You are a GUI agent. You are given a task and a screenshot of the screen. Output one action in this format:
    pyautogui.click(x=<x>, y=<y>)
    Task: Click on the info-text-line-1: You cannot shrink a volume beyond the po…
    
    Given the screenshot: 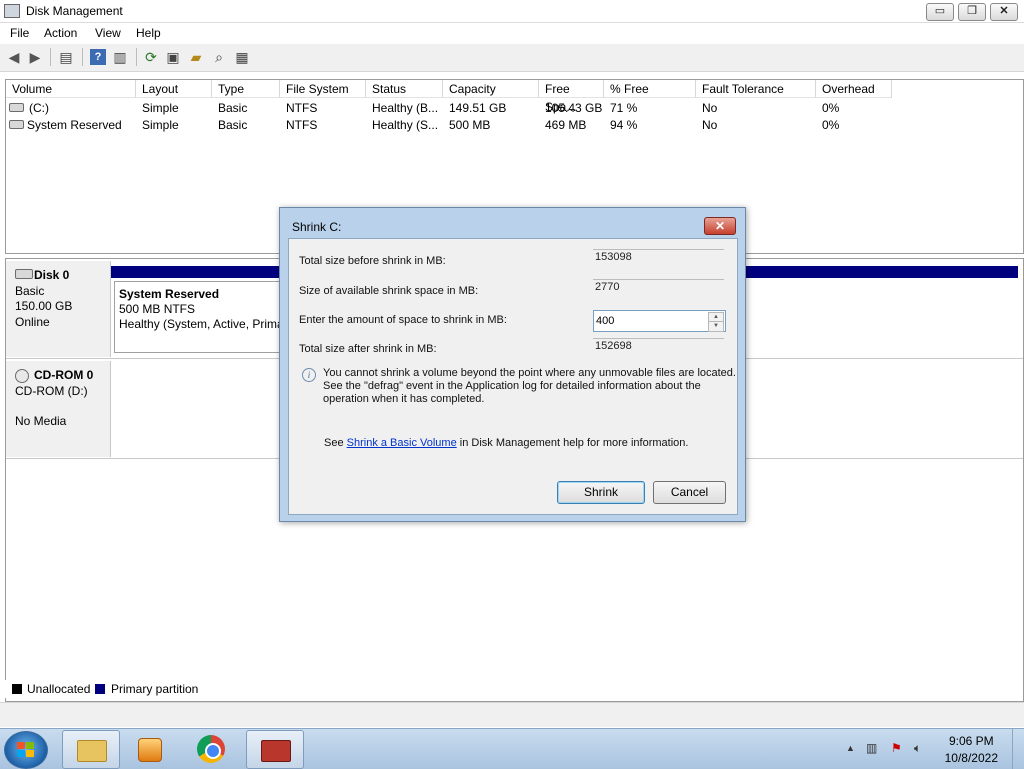 What is the action you would take?
    pyautogui.click(x=529, y=373)
    